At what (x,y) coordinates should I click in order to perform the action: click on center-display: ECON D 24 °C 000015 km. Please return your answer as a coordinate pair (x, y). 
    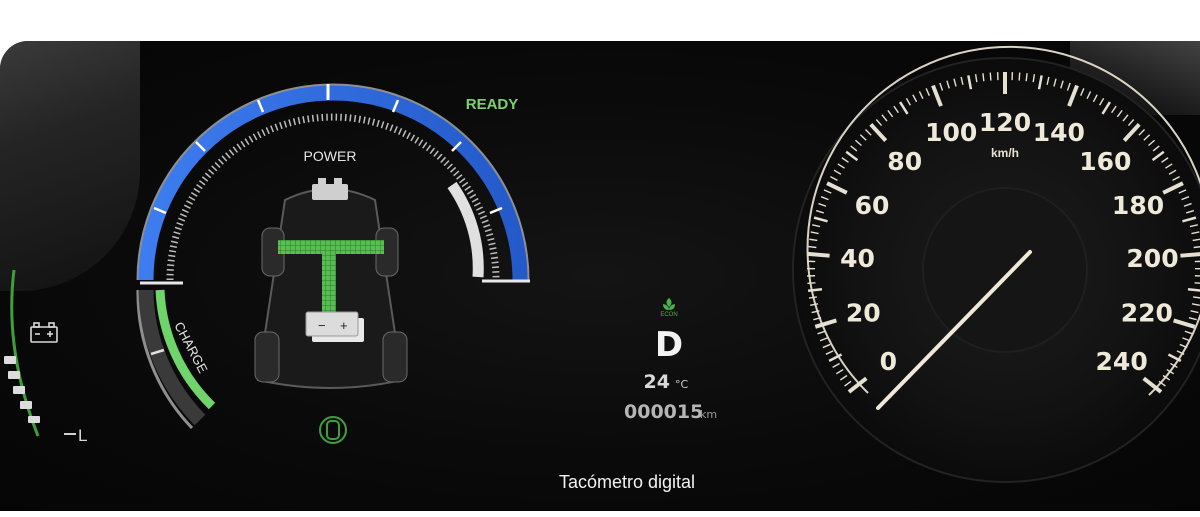
    Looking at the image, I should click on (670, 360).